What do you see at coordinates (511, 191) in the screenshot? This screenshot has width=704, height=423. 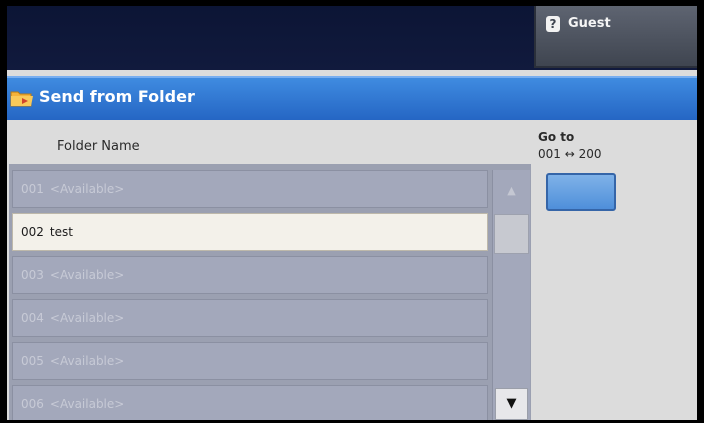 I see `scroll-up-button: ▲` at bounding box center [511, 191].